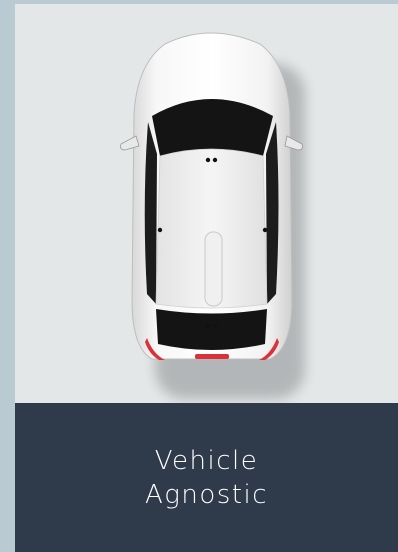 The height and width of the screenshot is (552, 398). What do you see at coordinates (206, 494) in the screenshot?
I see `caption-line-agnostic: Agnostic` at bounding box center [206, 494].